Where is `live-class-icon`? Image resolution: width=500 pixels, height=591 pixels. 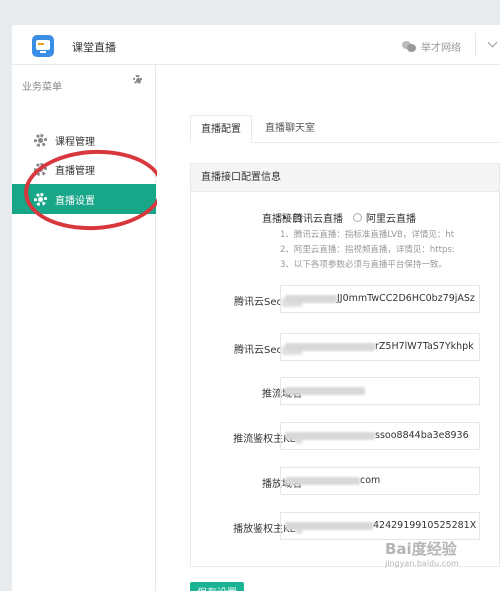
live-class-icon is located at coordinates (43, 46).